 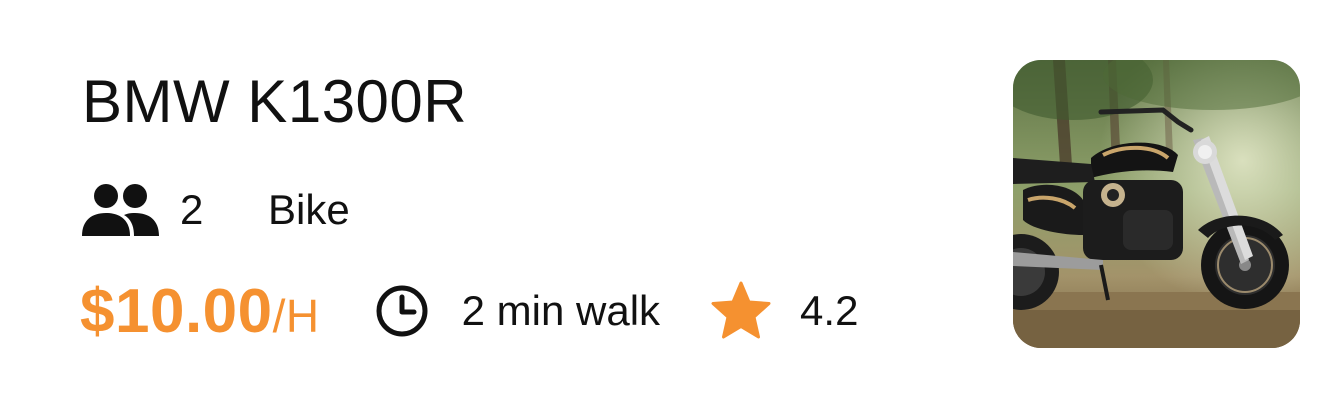 What do you see at coordinates (192, 209) in the screenshot?
I see `capacity-count: 2` at bounding box center [192, 209].